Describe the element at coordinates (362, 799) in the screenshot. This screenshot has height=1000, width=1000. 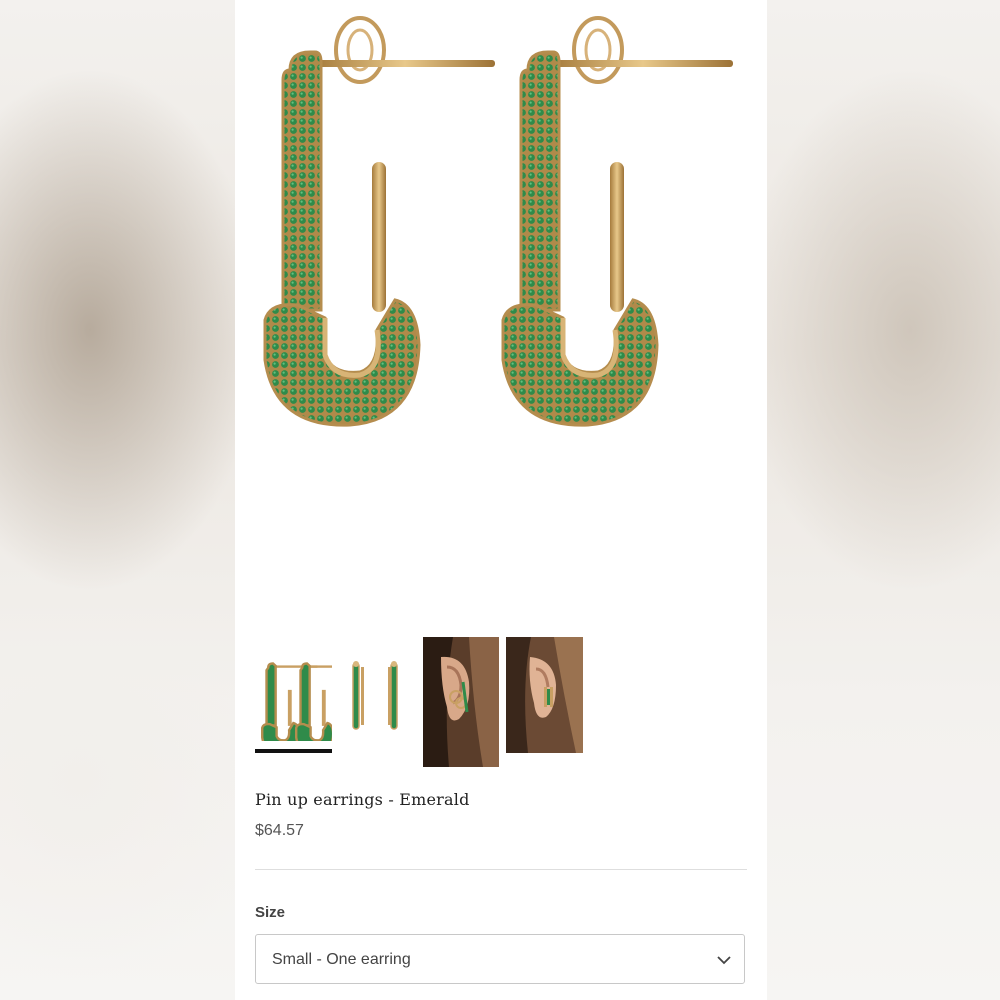
I see `product-title: Pin up earrings - Emerald` at that location.